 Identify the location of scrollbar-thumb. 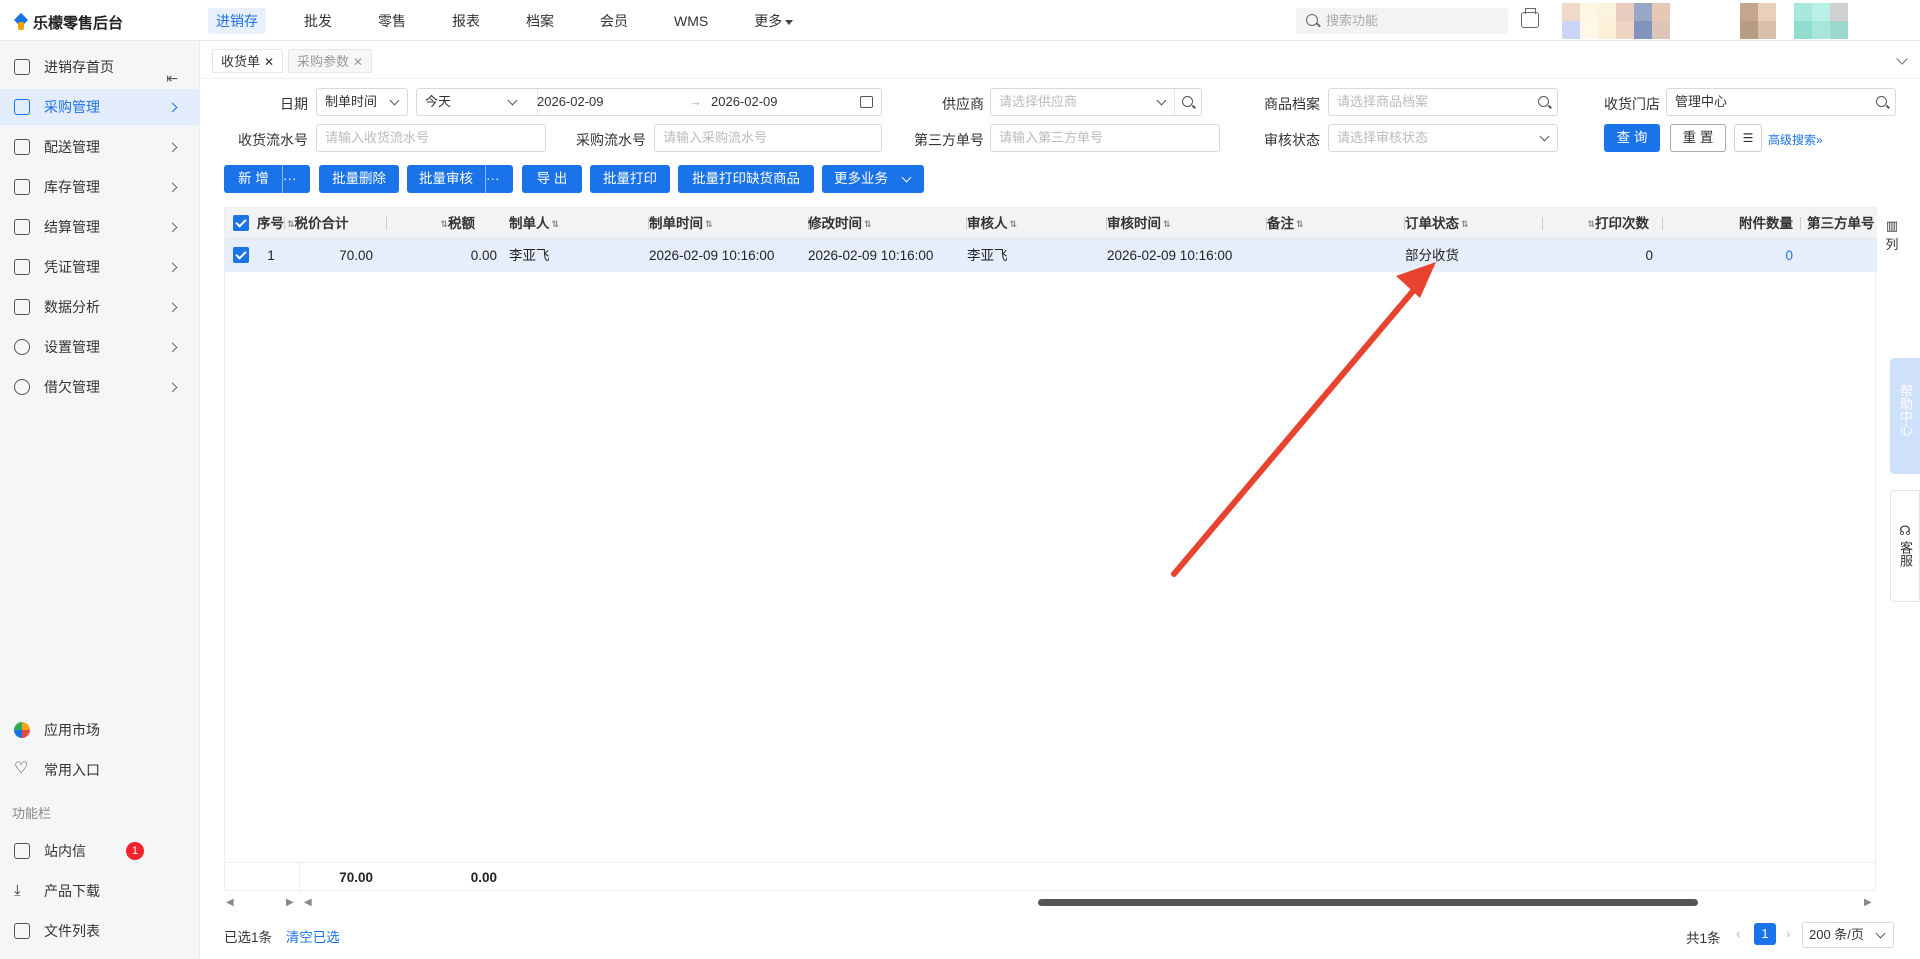
(1368, 902).